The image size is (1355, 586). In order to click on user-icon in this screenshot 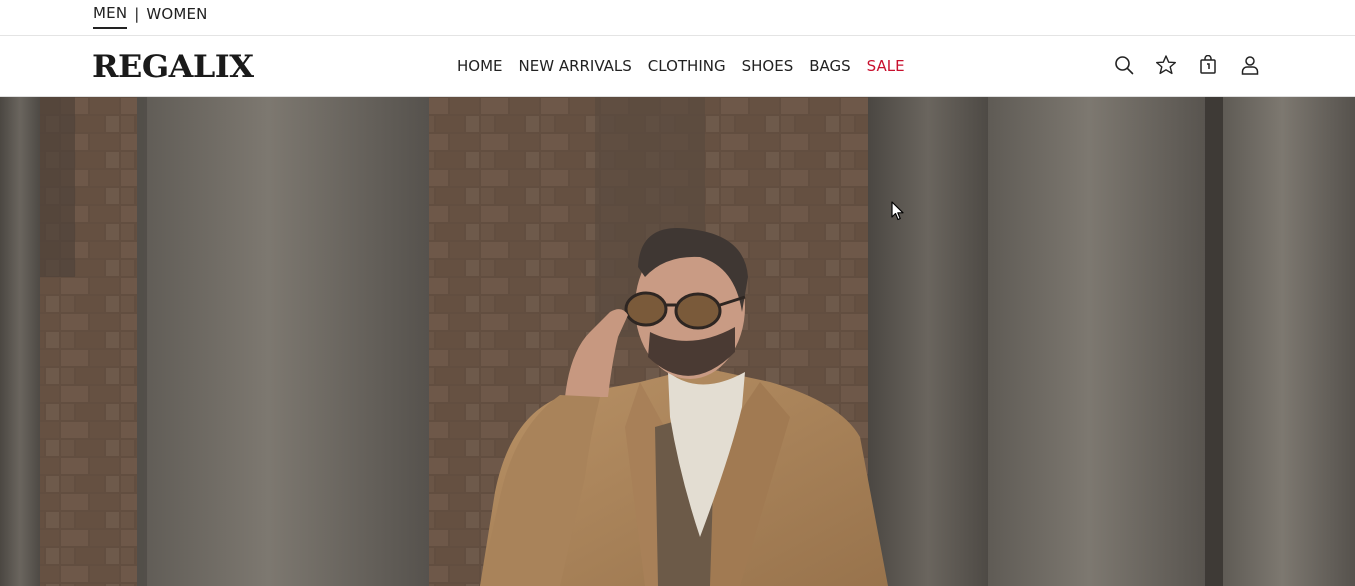, I will do `click(1250, 65)`.